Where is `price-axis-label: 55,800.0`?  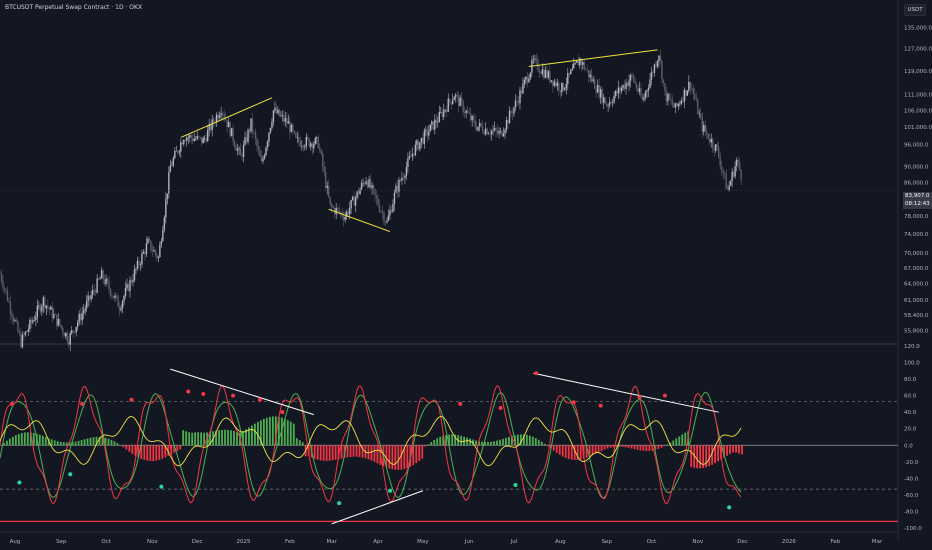 price-axis-label: 55,800.0 is located at coordinates (916, 332).